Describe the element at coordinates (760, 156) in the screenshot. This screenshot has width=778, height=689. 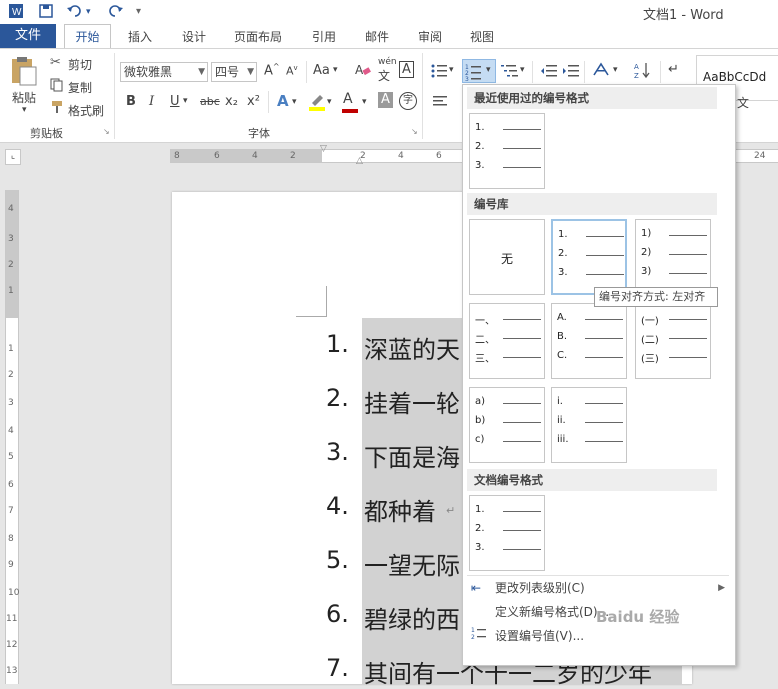
I see `ruler-mark: 24` at that location.